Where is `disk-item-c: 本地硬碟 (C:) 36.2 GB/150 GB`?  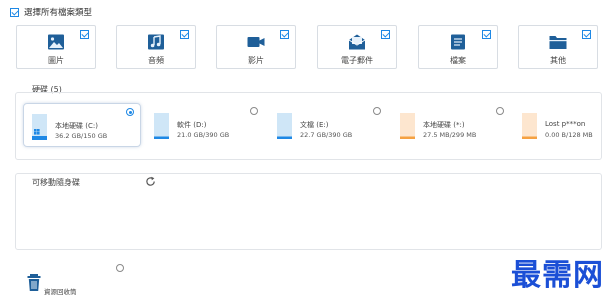
disk-item-c: 本地硬碟 (C:) 36.2 GB/150 GB is located at coordinates (82, 125).